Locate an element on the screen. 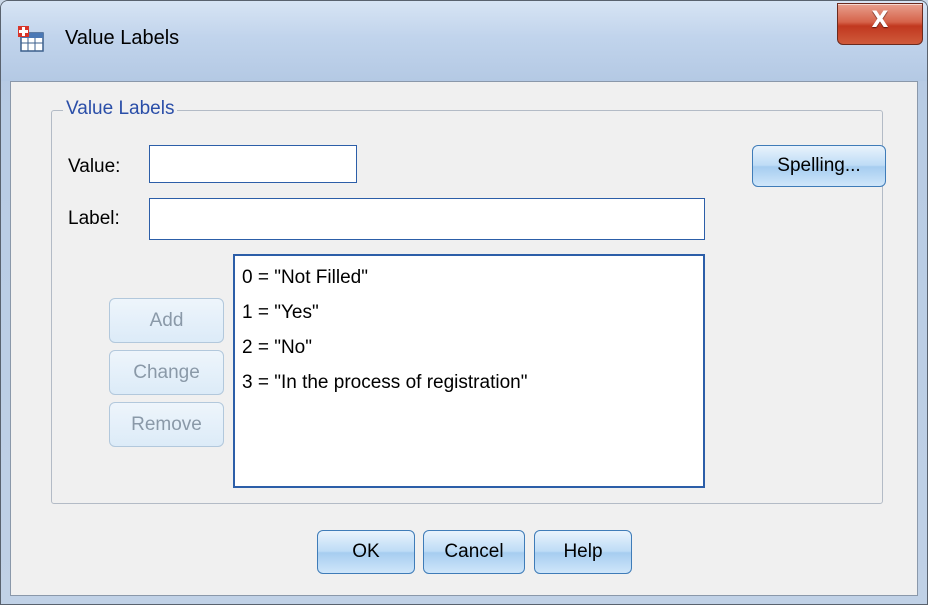 The width and height of the screenshot is (928, 605). close-button: X is located at coordinates (880, 24).